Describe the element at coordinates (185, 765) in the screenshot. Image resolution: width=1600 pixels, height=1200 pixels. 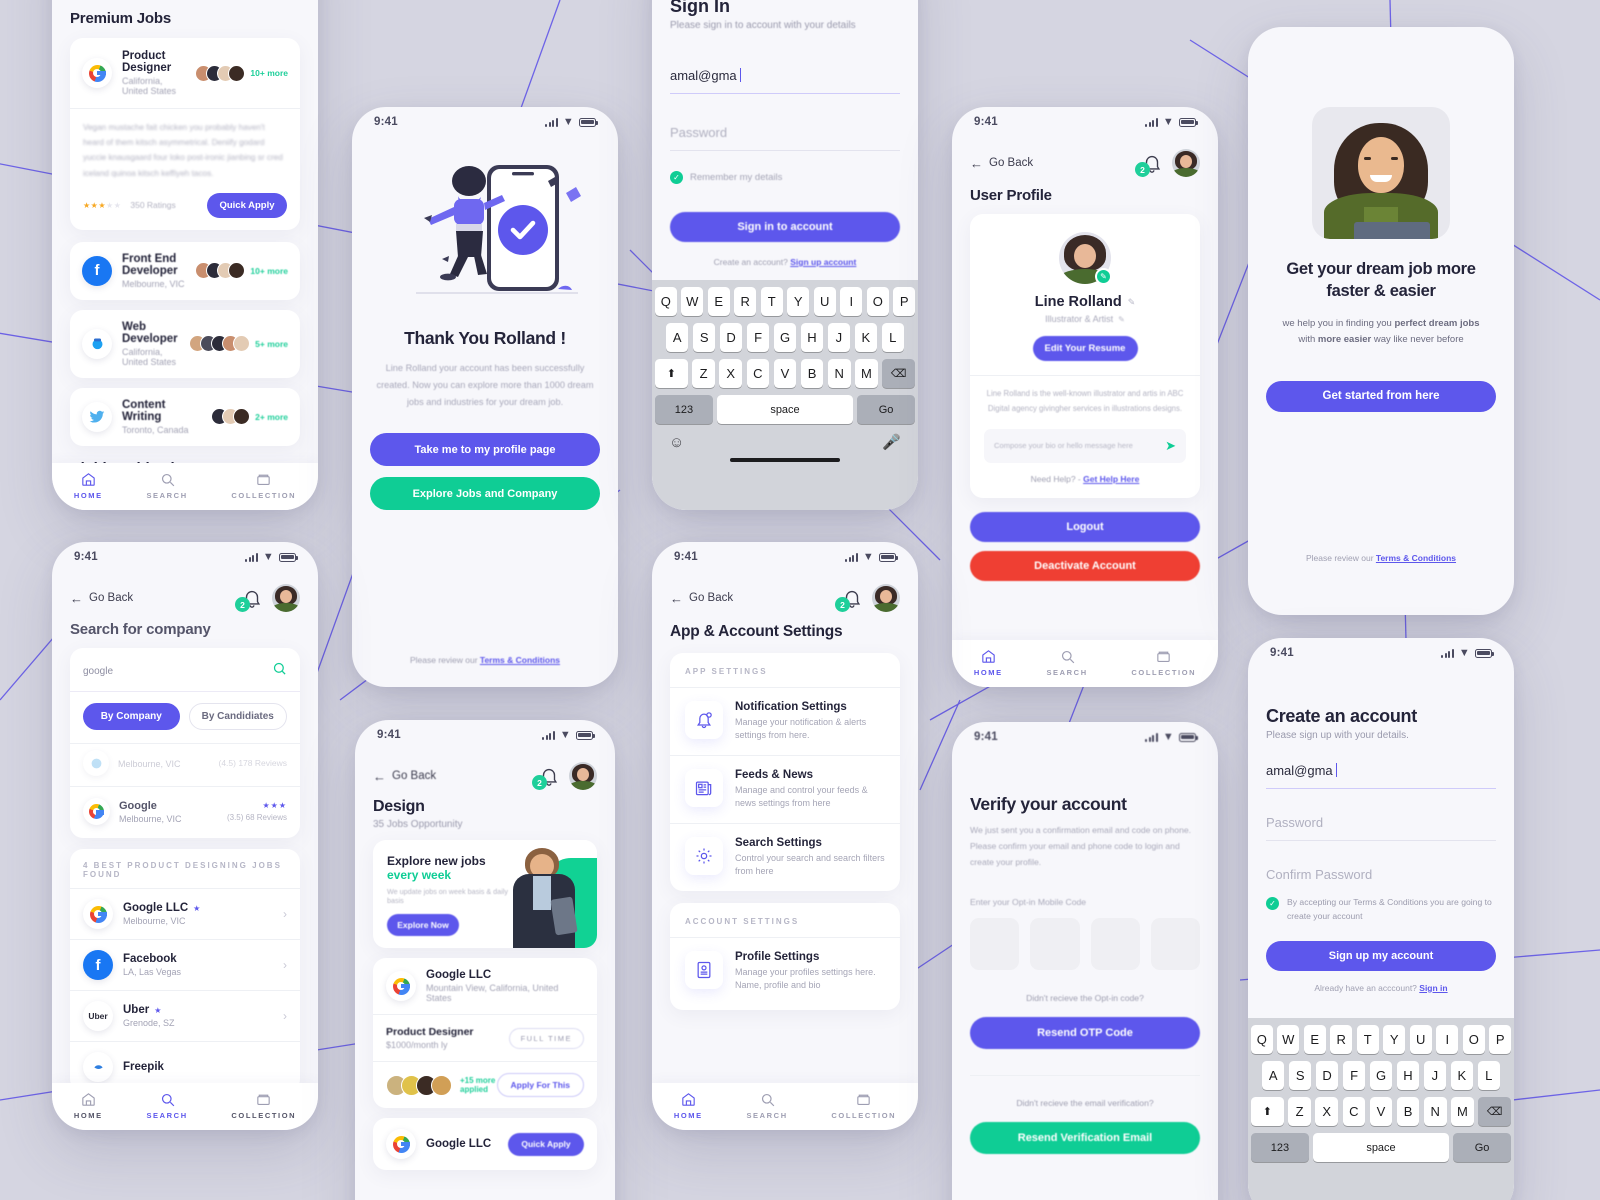
I see `company-row-peek: Melbourne, VIC (4.5) 178 Reviews` at that location.